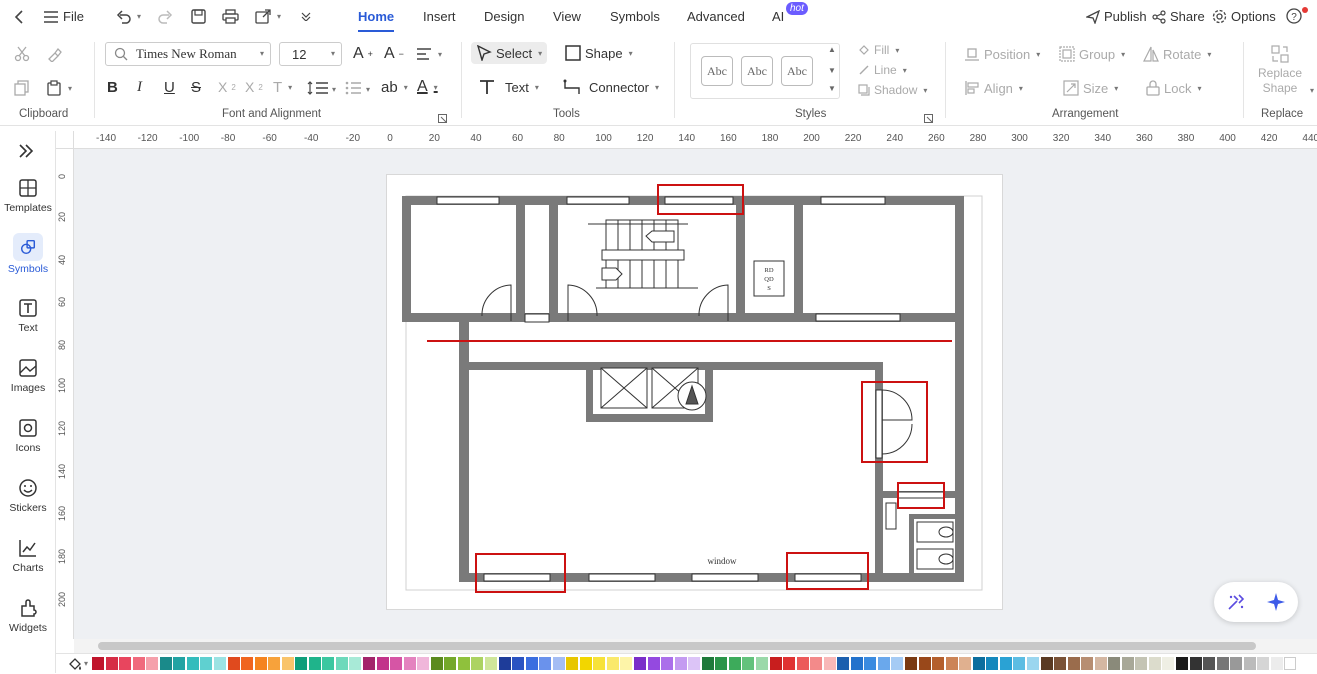  I want to click on horizontal-scrollbar, so click(695, 646).